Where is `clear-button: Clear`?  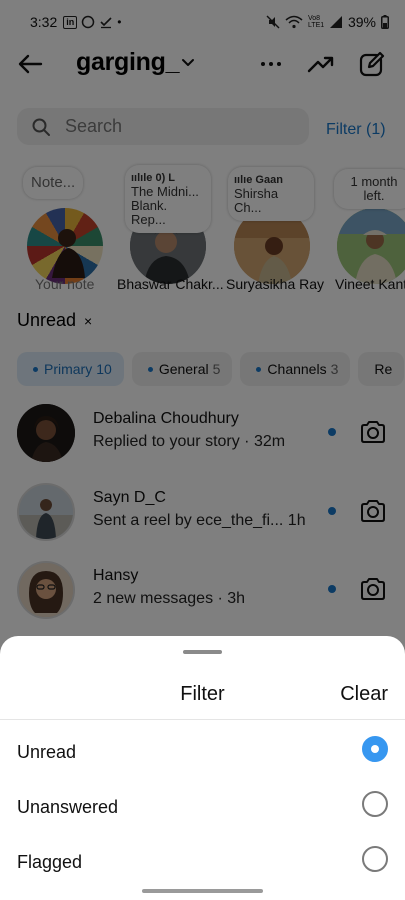
clear-button: Clear is located at coordinates (364, 694).